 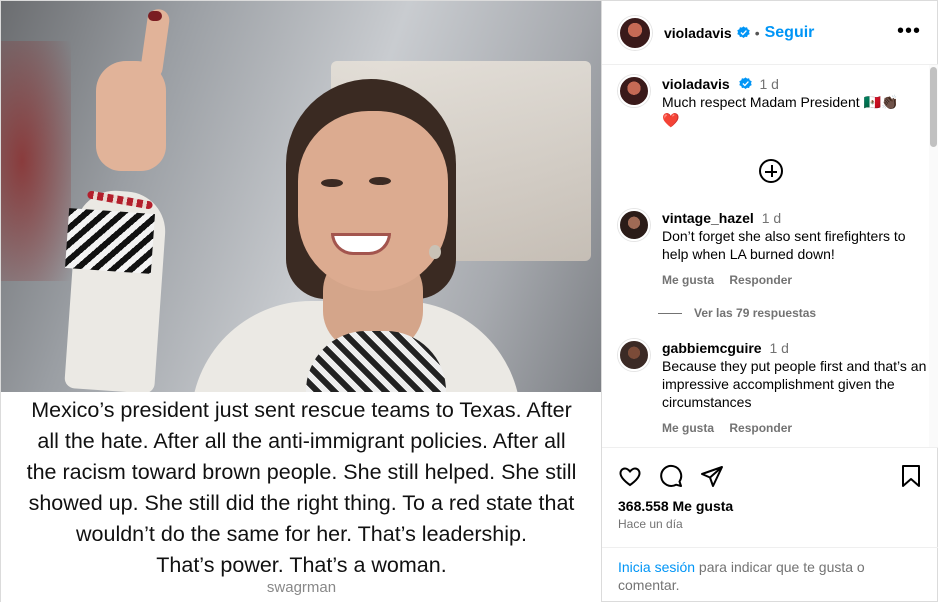 What do you see at coordinates (790, 33) in the screenshot?
I see `follow-button: Seguir` at bounding box center [790, 33].